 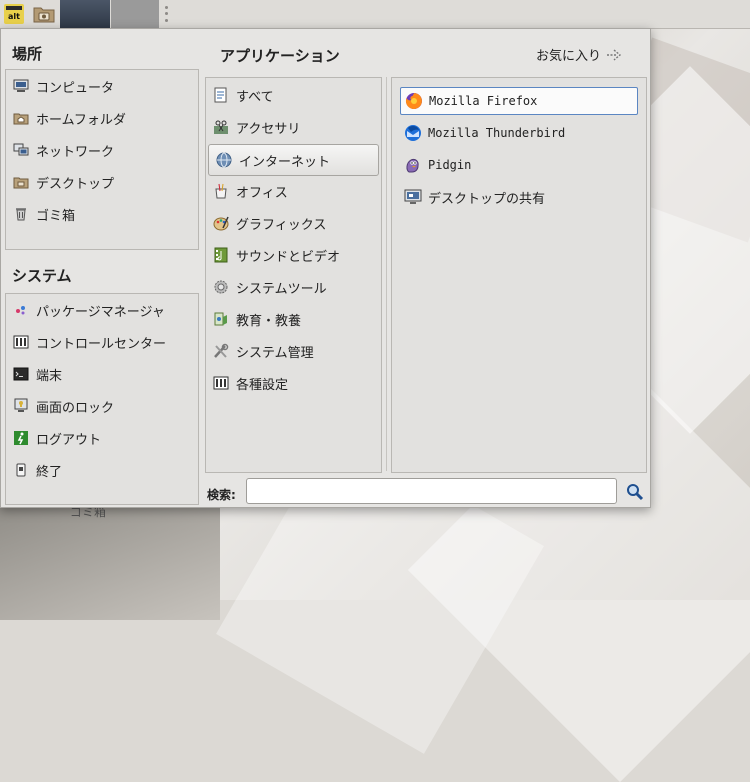 What do you see at coordinates (21, 470) in the screenshot?
I see `shutdown-icon` at bounding box center [21, 470].